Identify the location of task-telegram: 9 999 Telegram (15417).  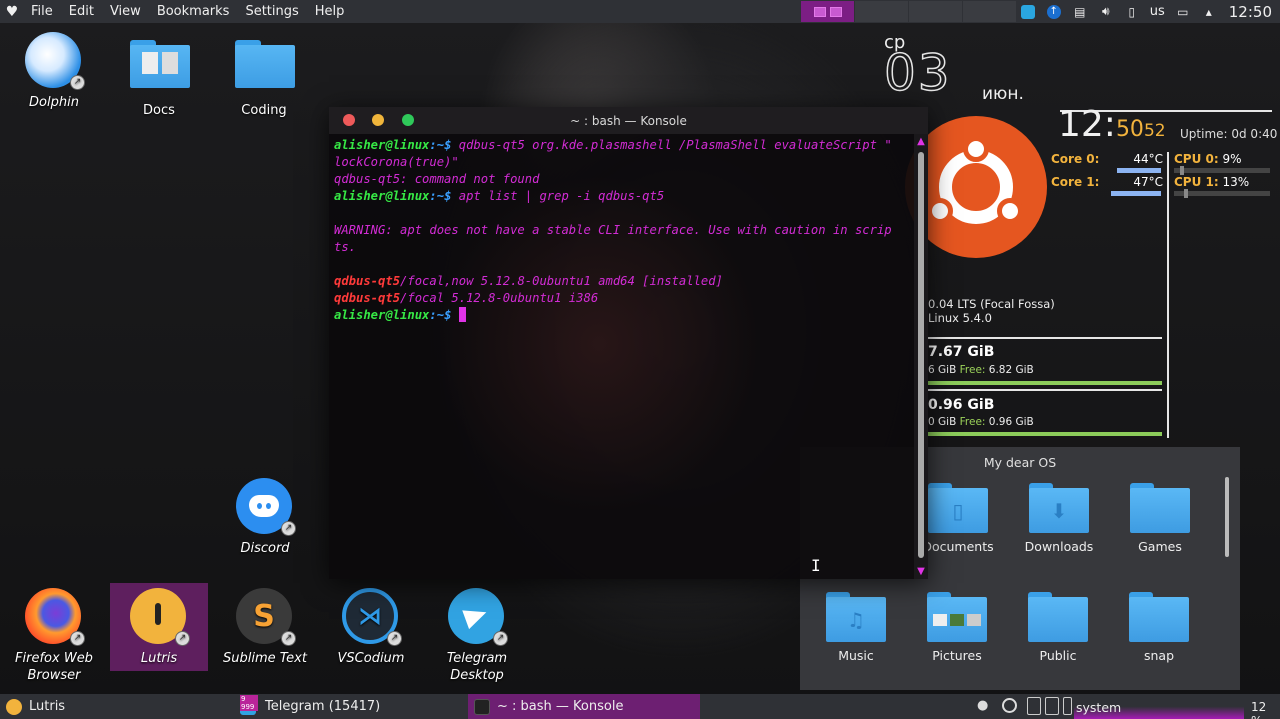
(350, 706).